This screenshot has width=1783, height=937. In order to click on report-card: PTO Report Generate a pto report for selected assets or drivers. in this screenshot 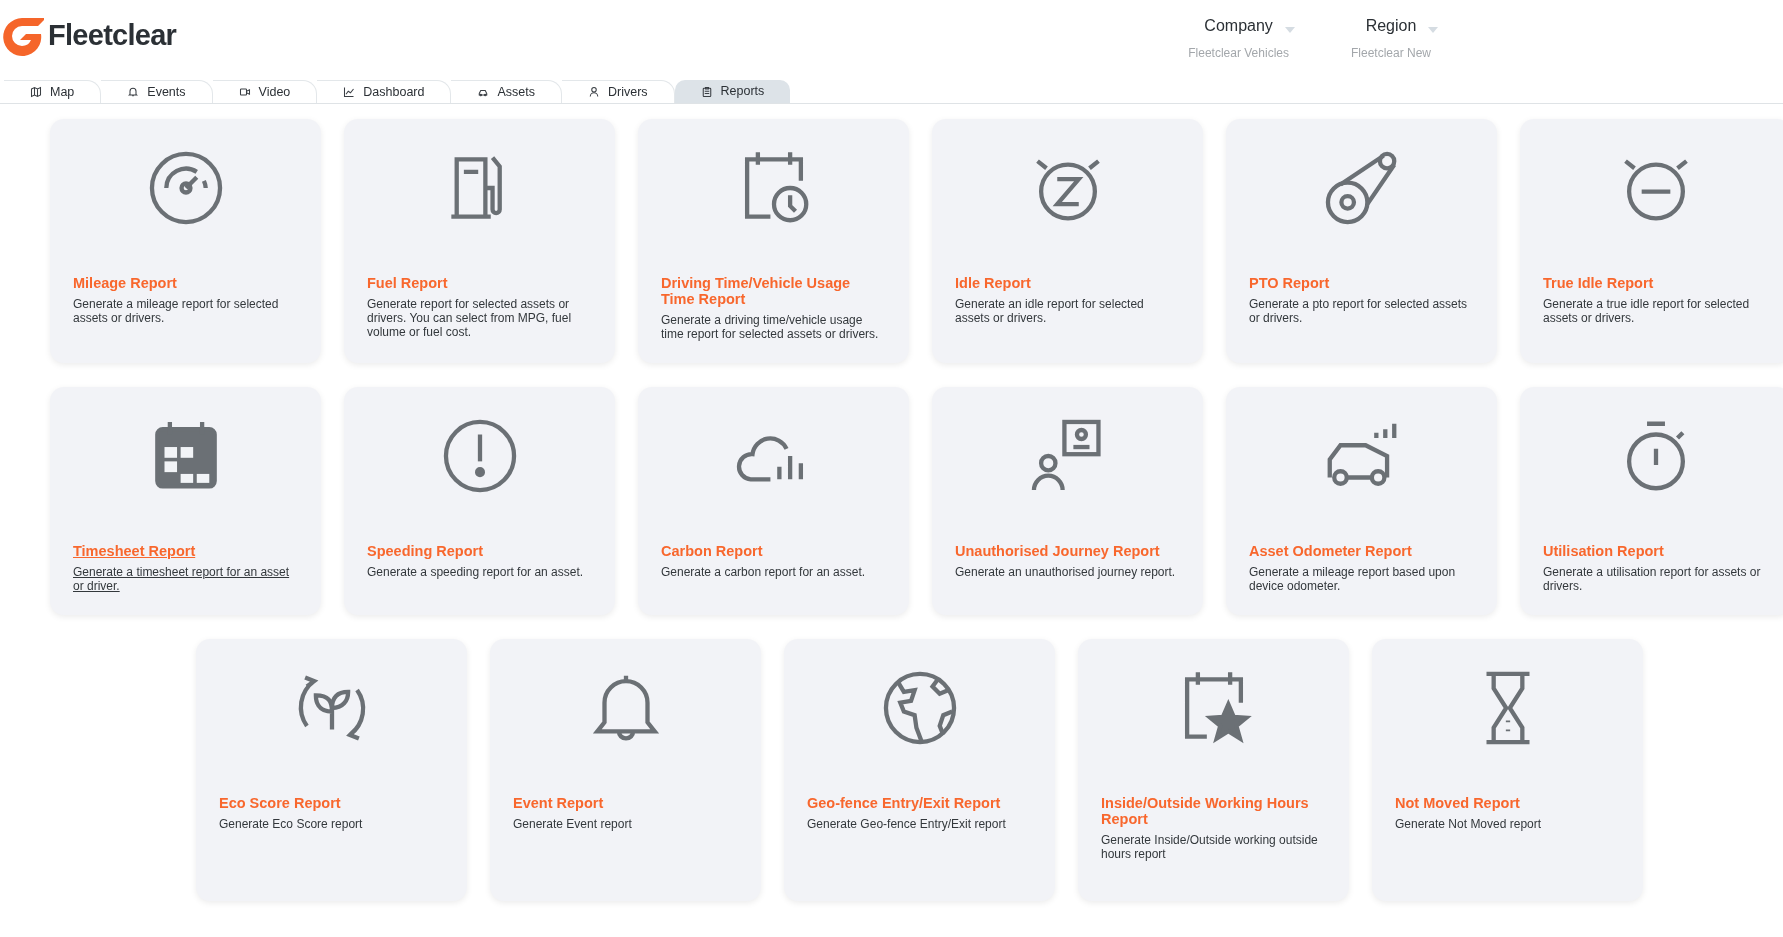, I will do `click(1361, 241)`.